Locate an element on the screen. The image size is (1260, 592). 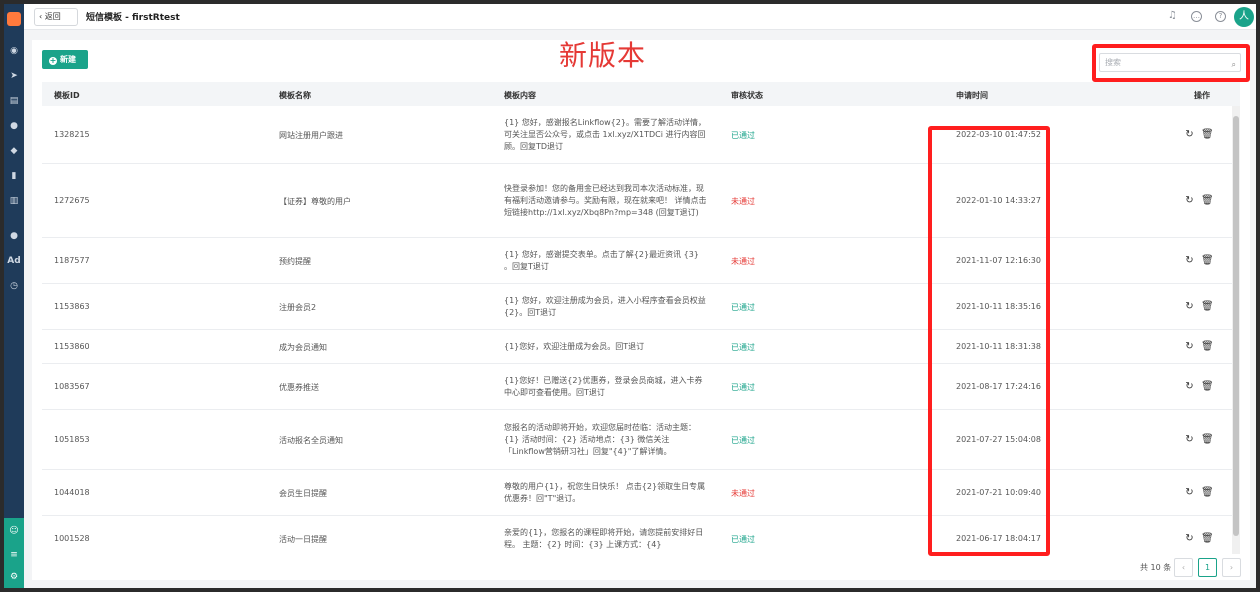
cell-time: 2021-07-27 15:04:08 is located at coordinates (998, 439).